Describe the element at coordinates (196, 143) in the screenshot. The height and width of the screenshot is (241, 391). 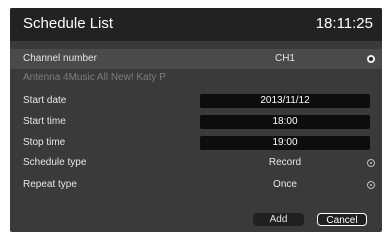
I see `stop-time-row: Stop time 19:00` at that location.